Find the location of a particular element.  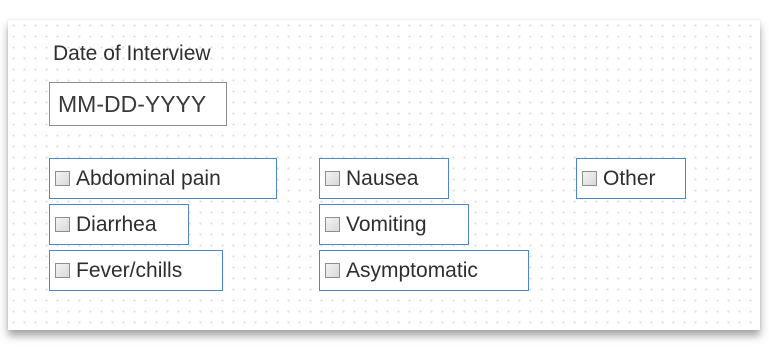

checkbox-label: Diarrhea is located at coordinates (116, 224).